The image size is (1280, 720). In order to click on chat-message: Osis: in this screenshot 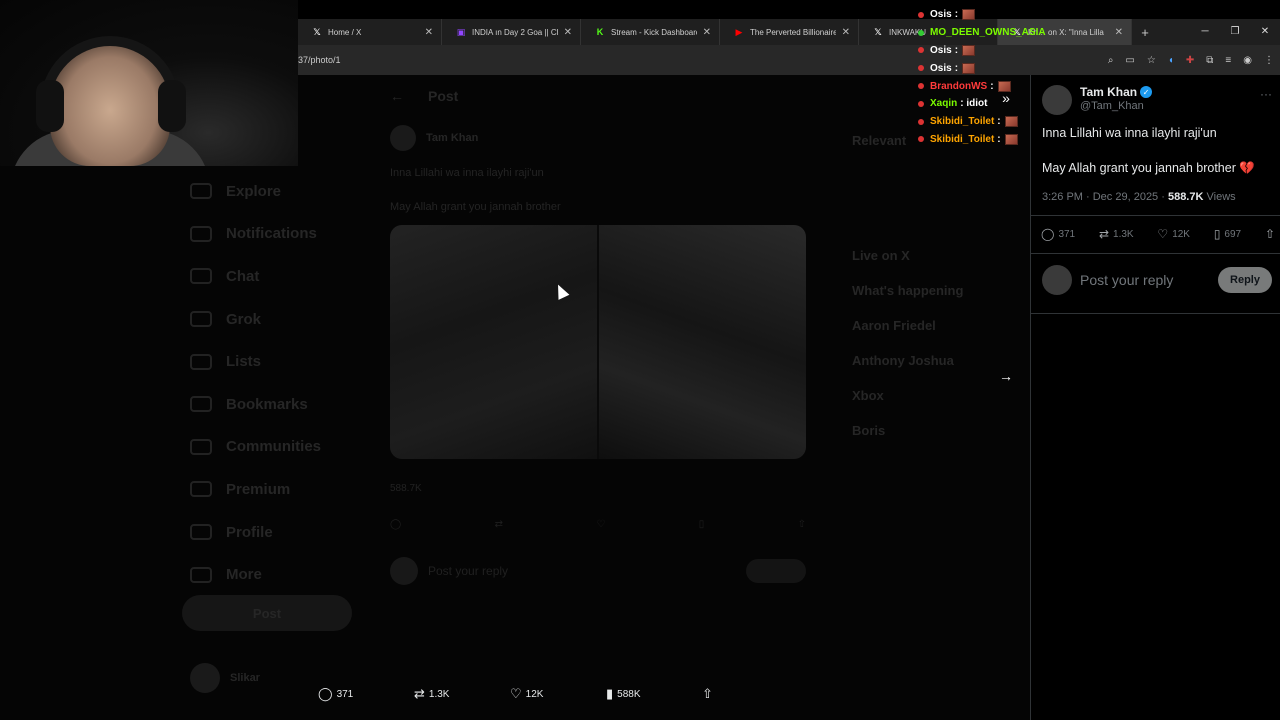, I will do `click(978, 15)`.